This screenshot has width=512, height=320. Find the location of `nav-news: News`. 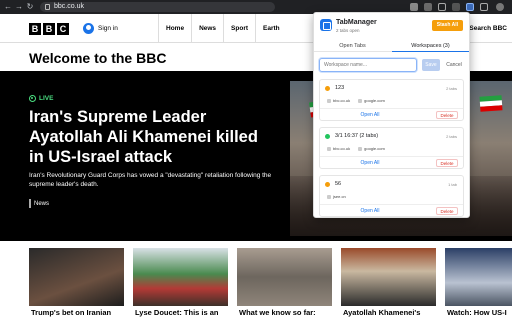

nav-news: News is located at coordinates (207, 28).